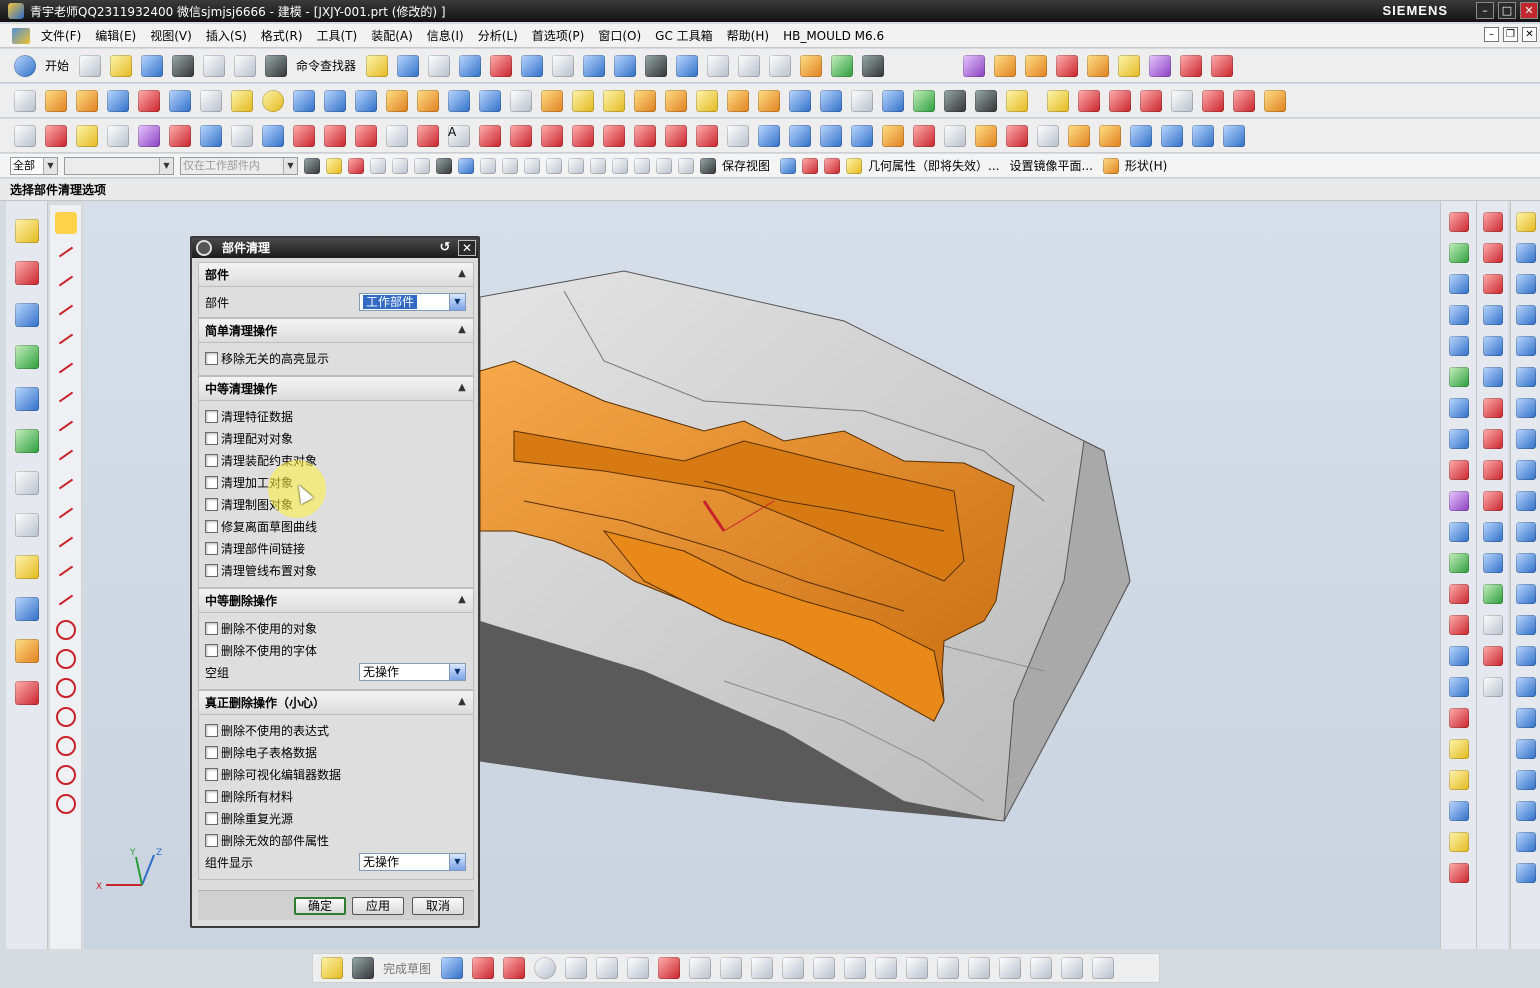 The width and height of the screenshot is (1540, 988). What do you see at coordinates (337, 35) in the screenshot?
I see `menu-tools: 工具(T)` at bounding box center [337, 35].